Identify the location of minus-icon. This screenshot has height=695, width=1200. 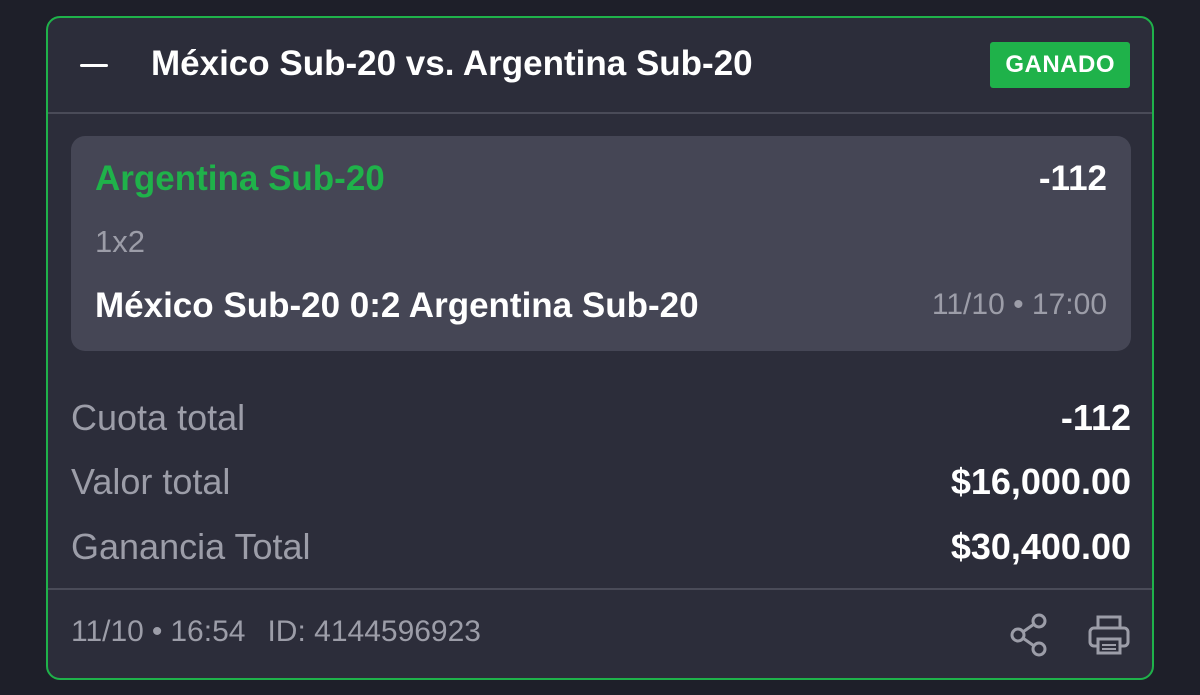
(94, 66).